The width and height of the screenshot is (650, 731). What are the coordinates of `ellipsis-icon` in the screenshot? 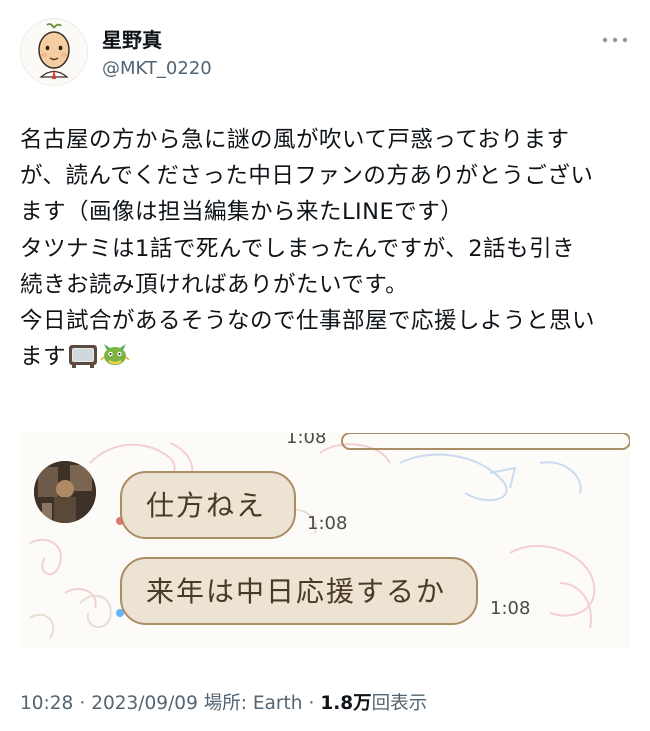 It's located at (615, 40).